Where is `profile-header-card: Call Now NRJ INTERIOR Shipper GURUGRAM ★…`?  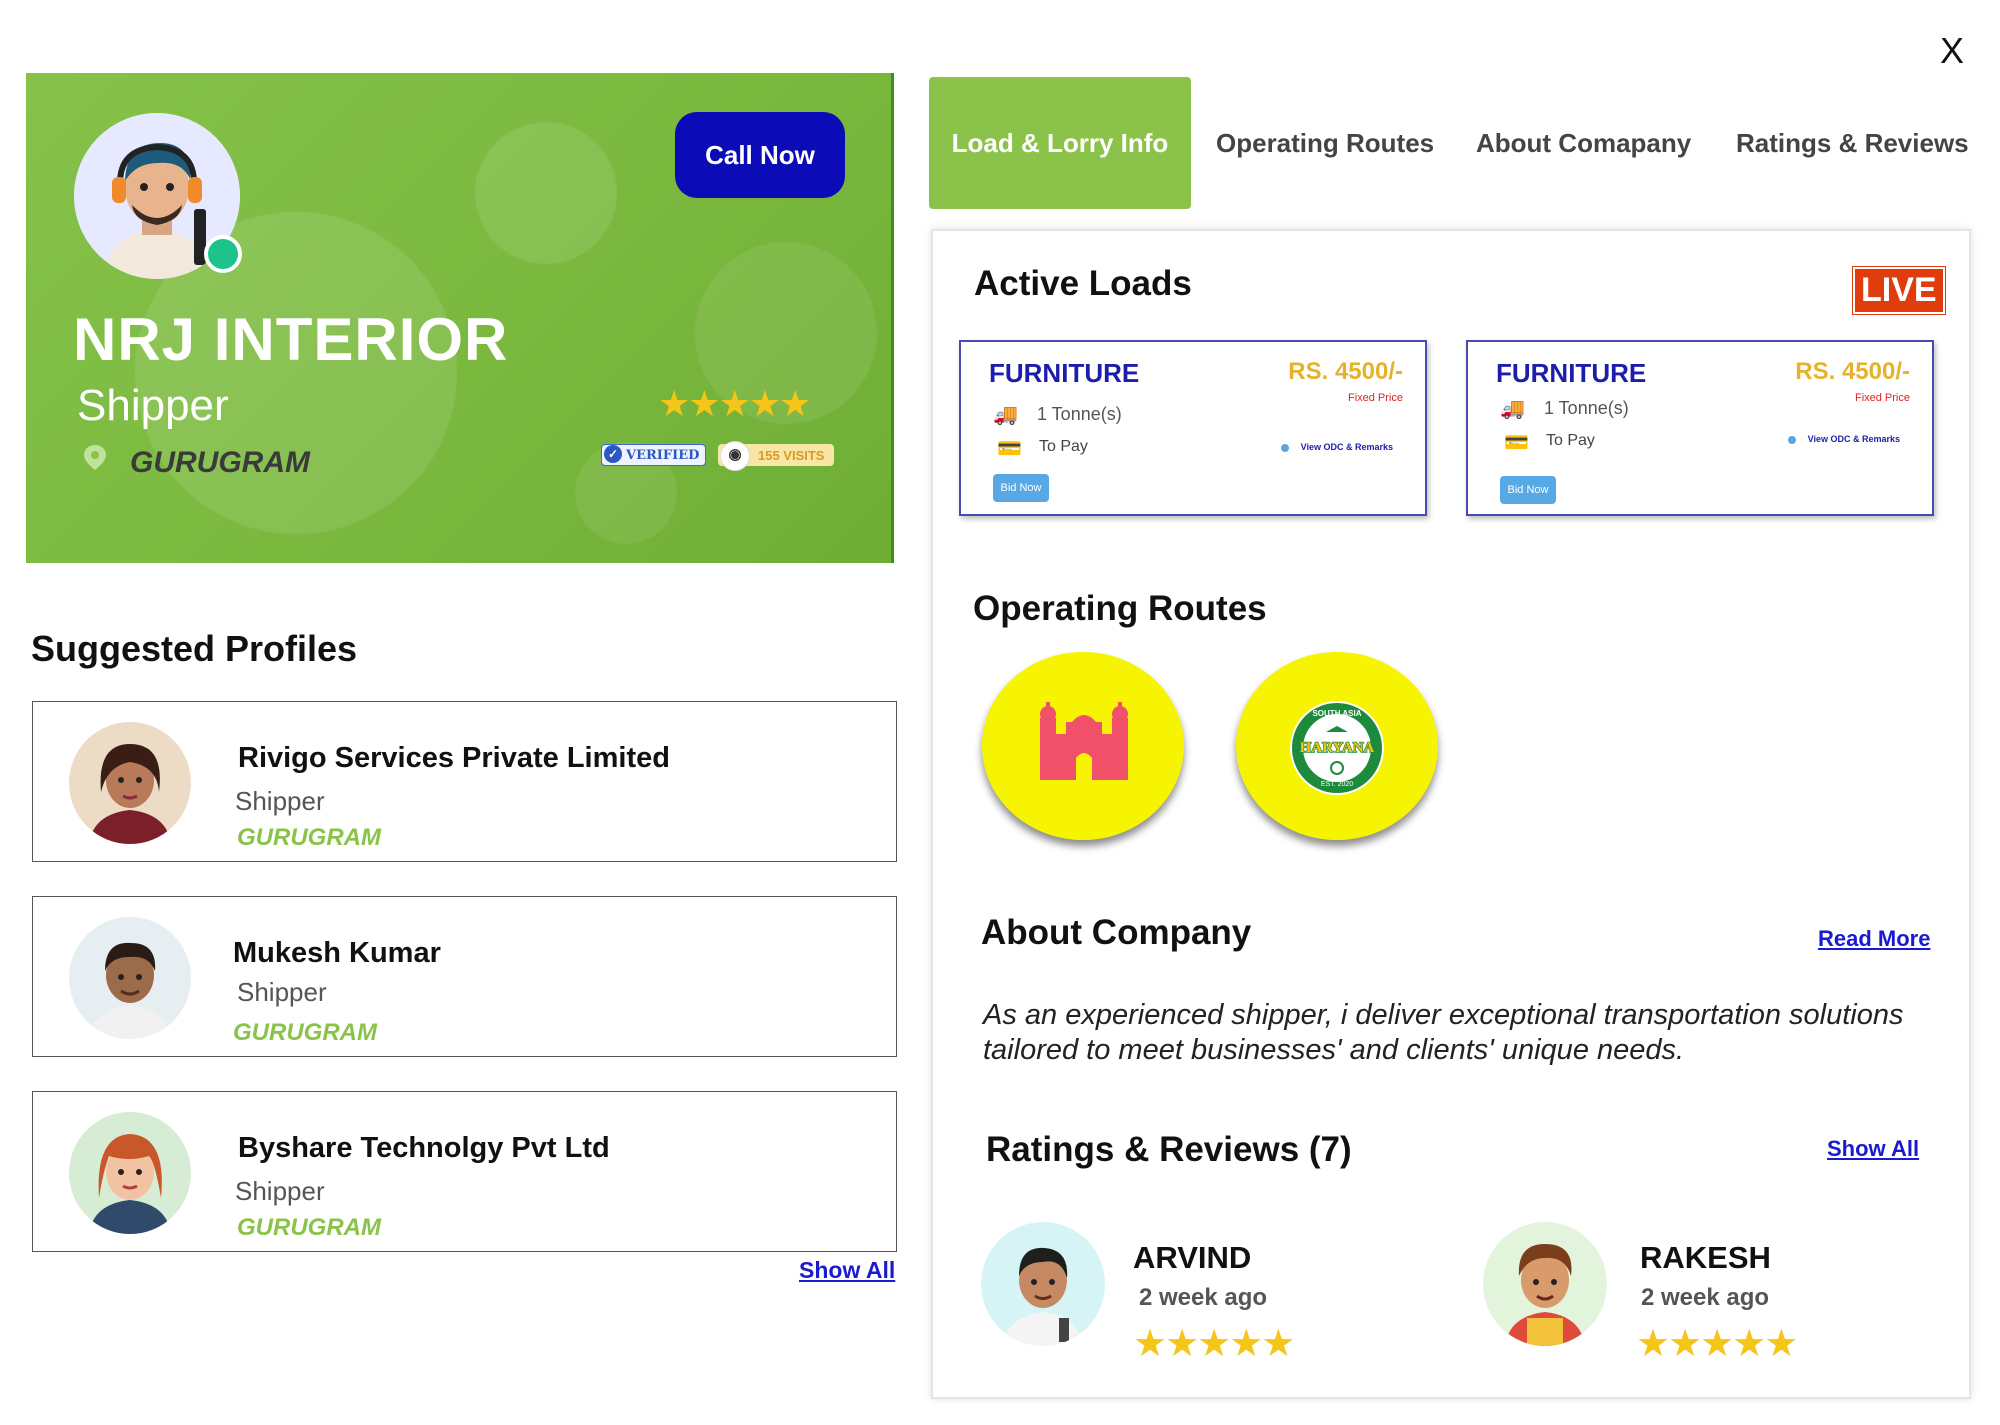 profile-header-card: Call Now NRJ INTERIOR Shipper GURUGRAM ★… is located at coordinates (460, 318).